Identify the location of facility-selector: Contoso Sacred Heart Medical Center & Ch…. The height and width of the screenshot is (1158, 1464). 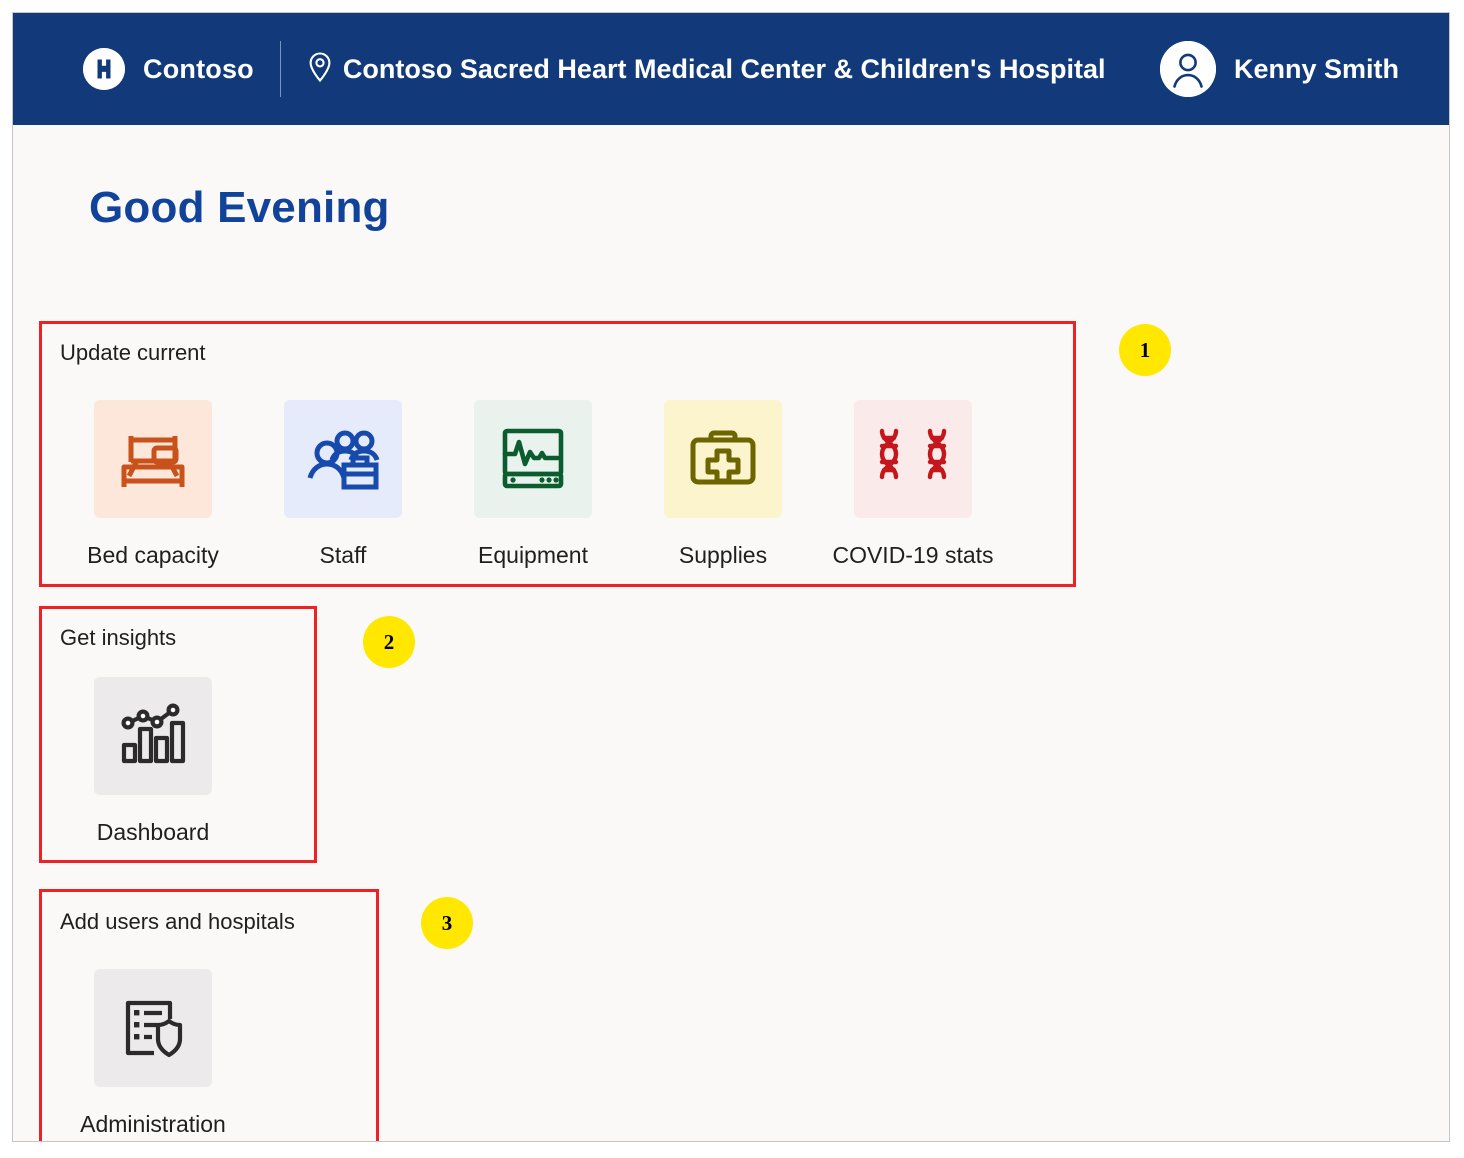
(706, 69).